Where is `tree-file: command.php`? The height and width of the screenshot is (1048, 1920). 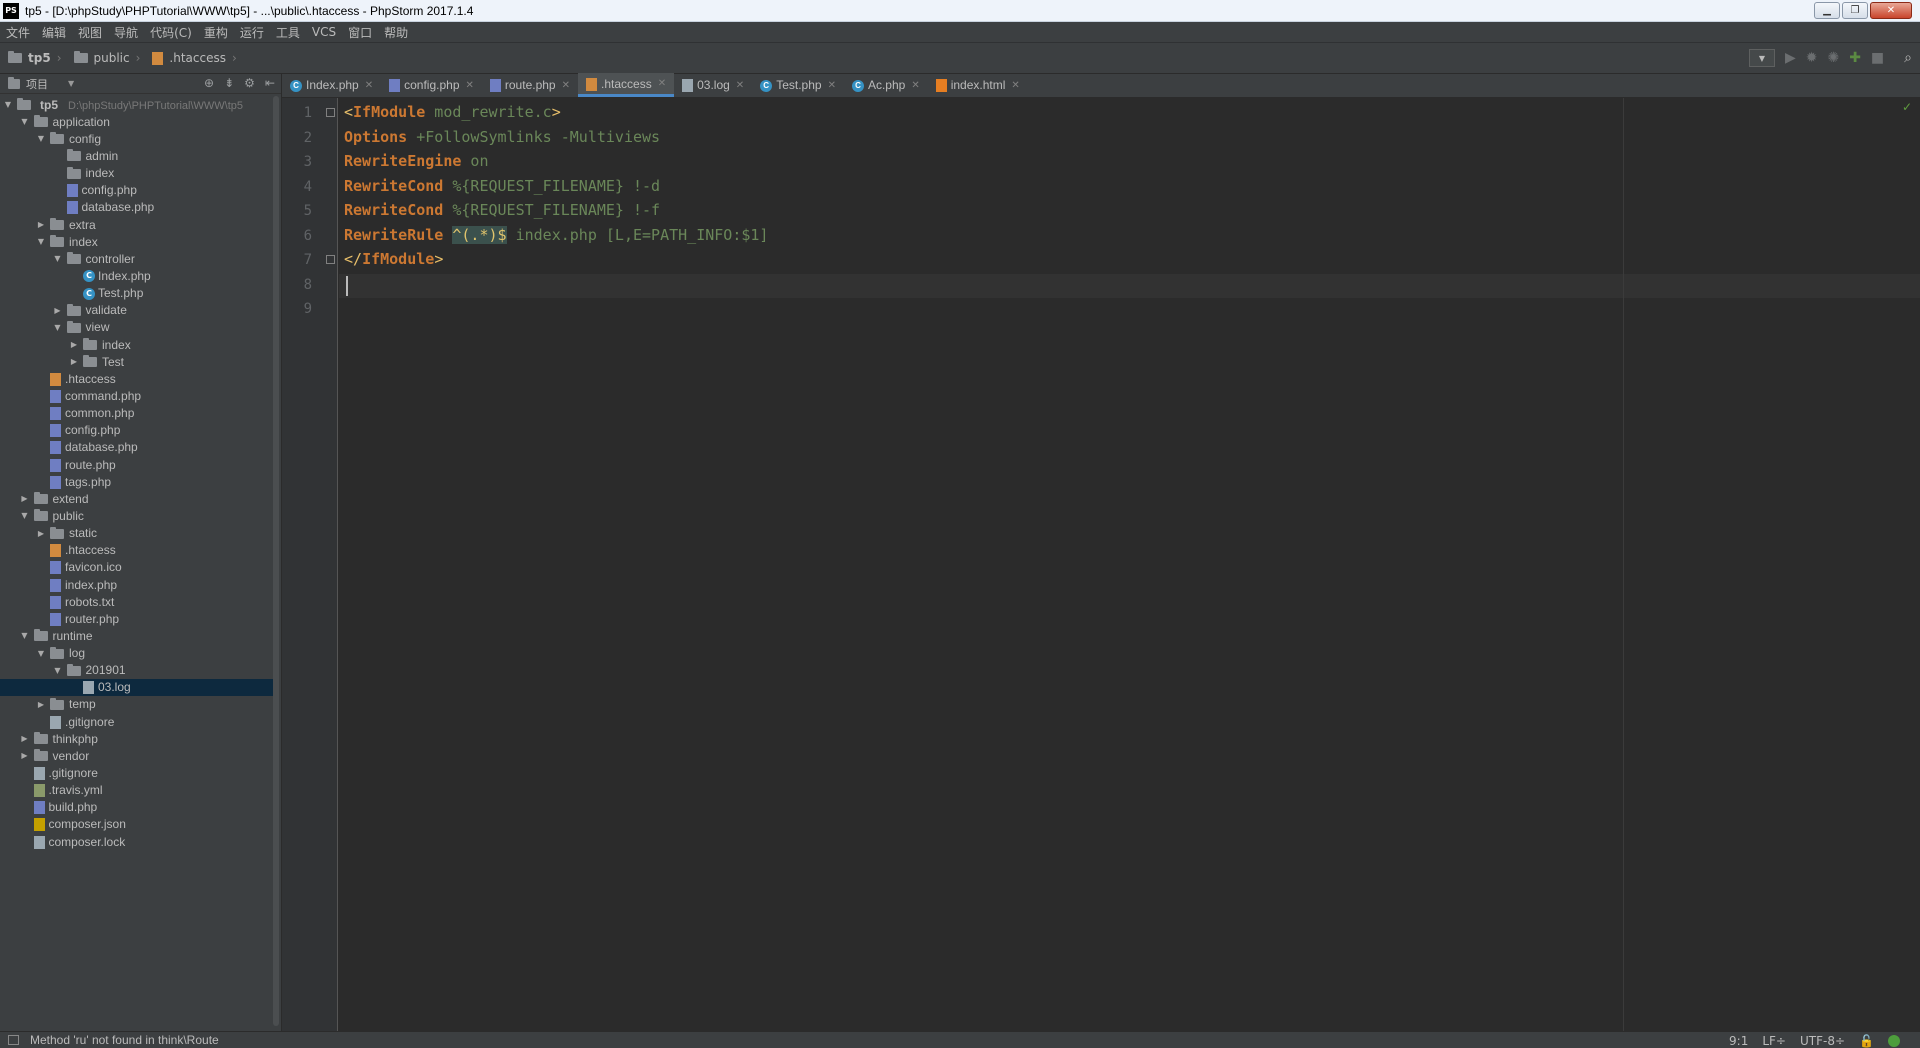
tree-file: command.php is located at coordinates (138, 395).